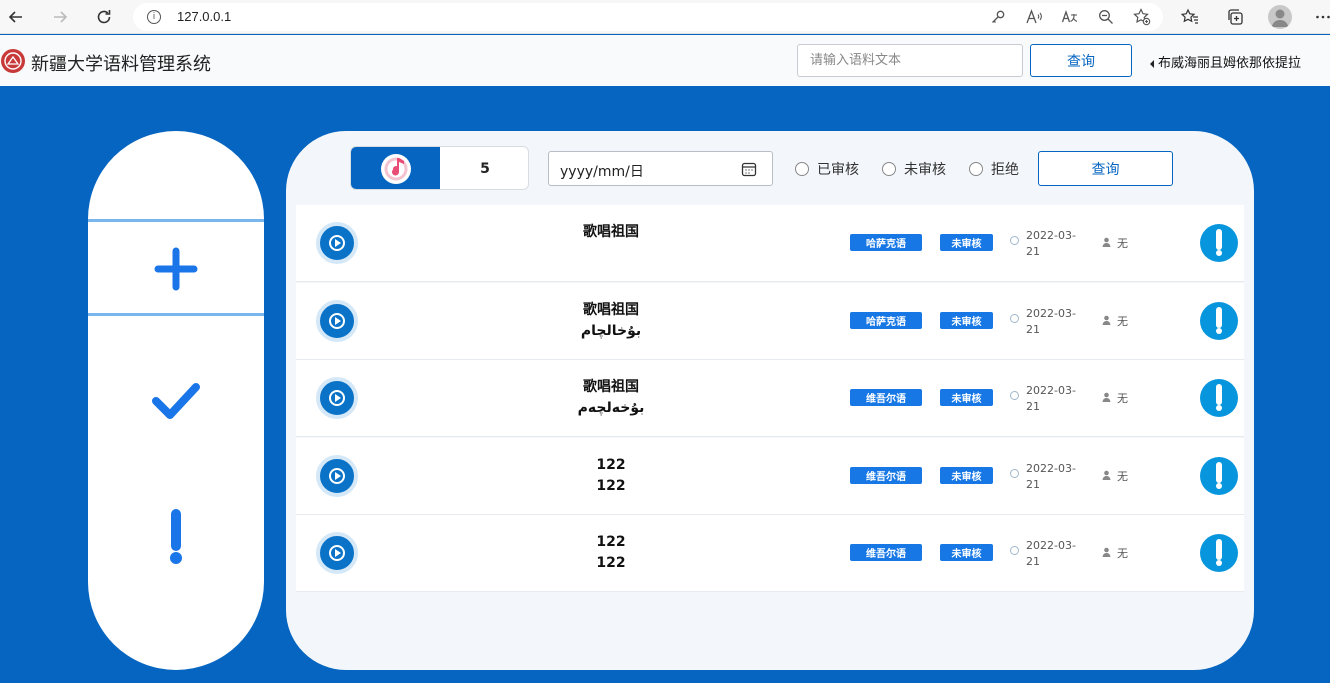 This screenshot has width=1330, height=683. Describe the element at coordinates (1106, 17) in the screenshot. I see `zoom-out-icon` at that location.